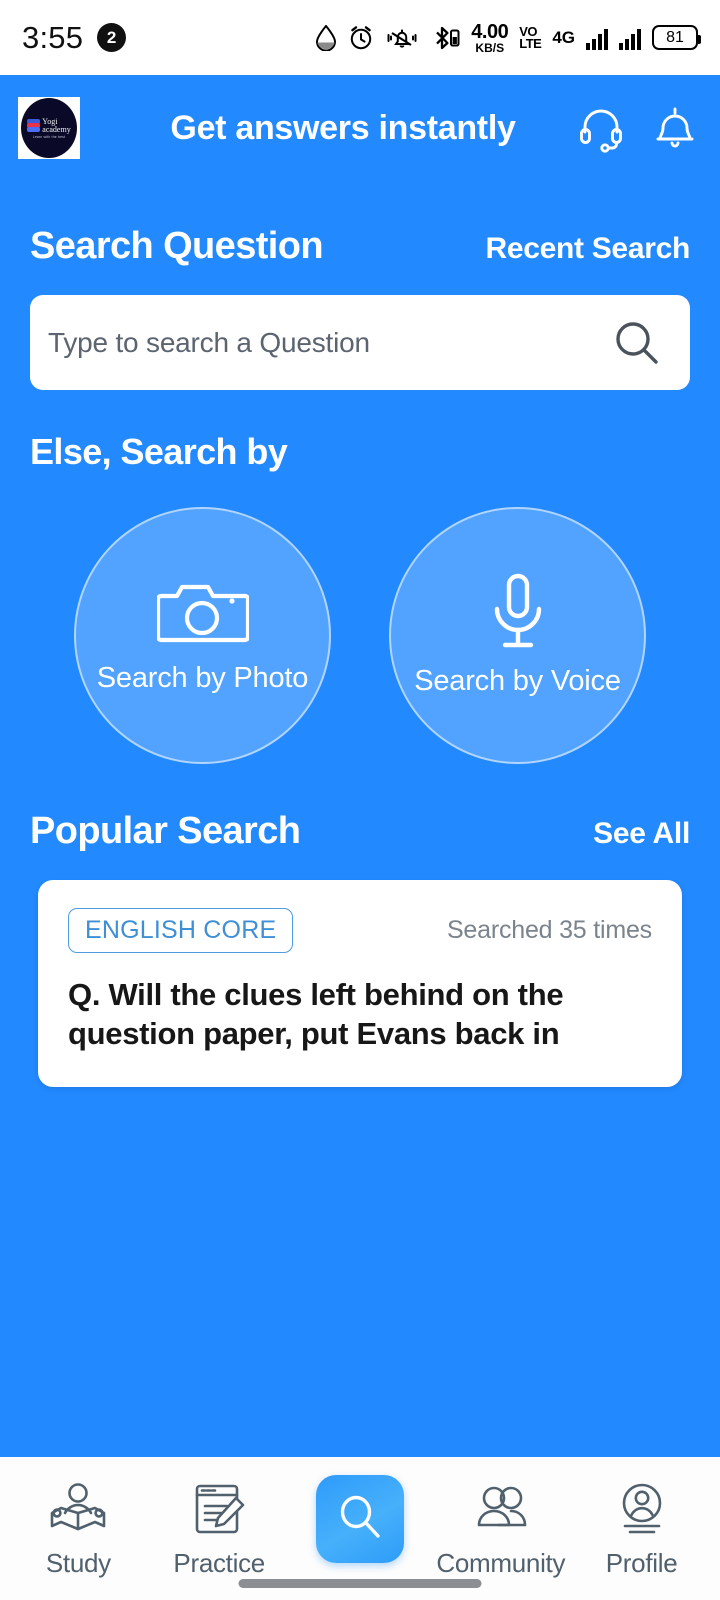 This screenshot has height=1600, width=720. What do you see at coordinates (159, 451) in the screenshot?
I see `else-search-title: Else, Search by` at bounding box center [159, 451].